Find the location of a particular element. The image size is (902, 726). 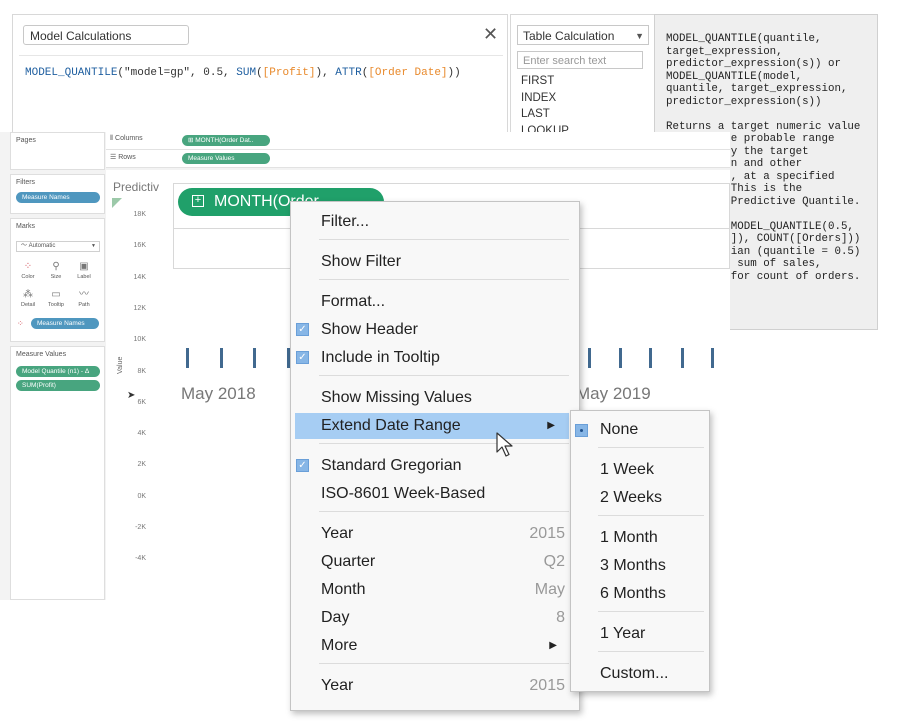

label-label: Label is located at coordinates (84, 277).